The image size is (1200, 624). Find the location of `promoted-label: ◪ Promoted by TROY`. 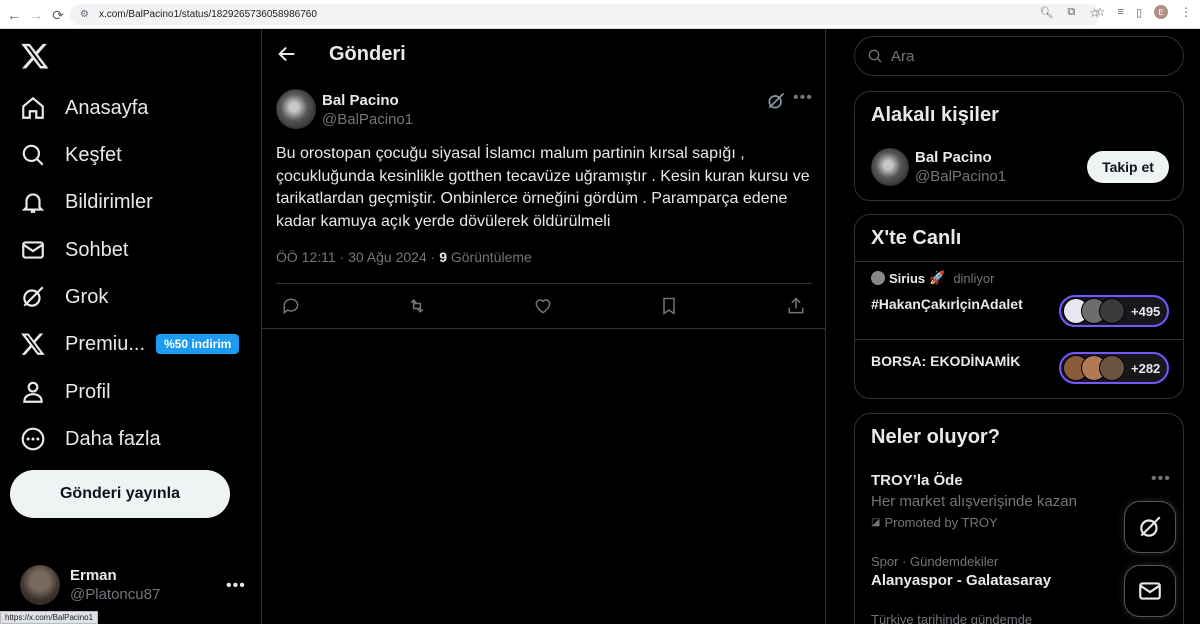

promoted-label: ◪ Promoted by TROY is located at coordinates (934, 522).